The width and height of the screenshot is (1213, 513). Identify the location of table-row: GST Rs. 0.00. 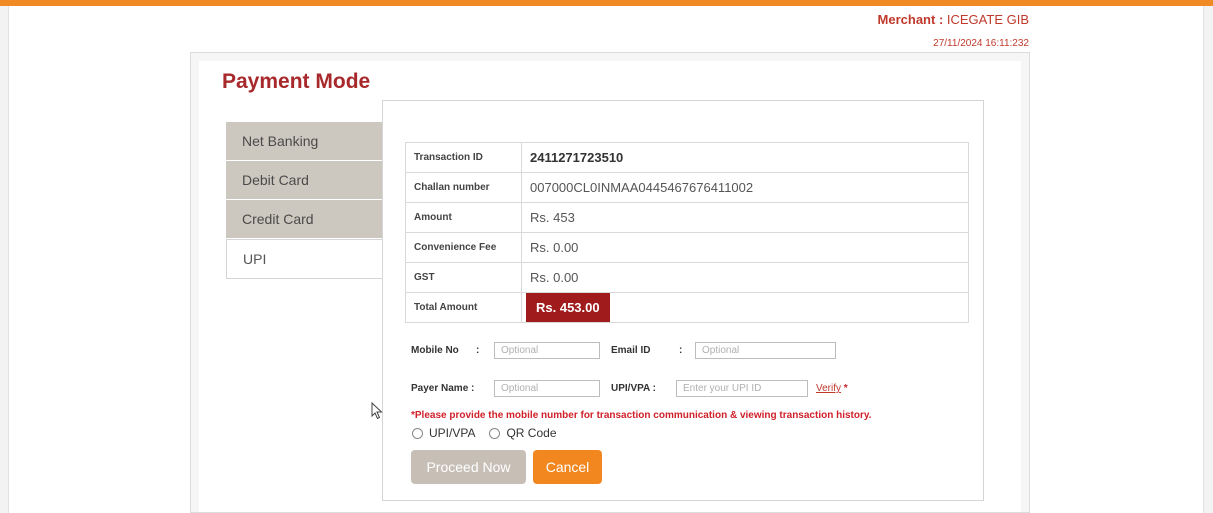
(687, 277).